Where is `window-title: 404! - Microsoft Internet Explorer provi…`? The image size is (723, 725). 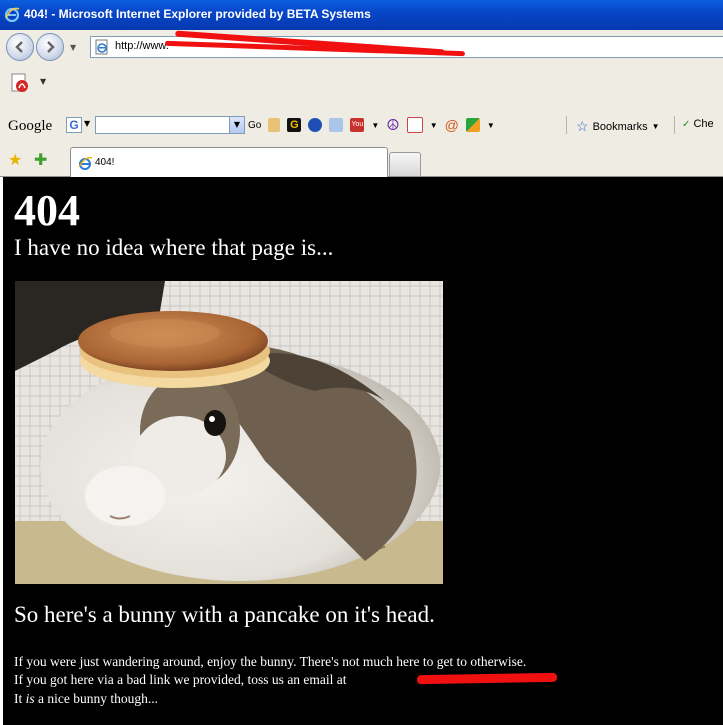 window-title: 404! - Microsoft Internet Explorer provi… is located at coordinates (197, 14).